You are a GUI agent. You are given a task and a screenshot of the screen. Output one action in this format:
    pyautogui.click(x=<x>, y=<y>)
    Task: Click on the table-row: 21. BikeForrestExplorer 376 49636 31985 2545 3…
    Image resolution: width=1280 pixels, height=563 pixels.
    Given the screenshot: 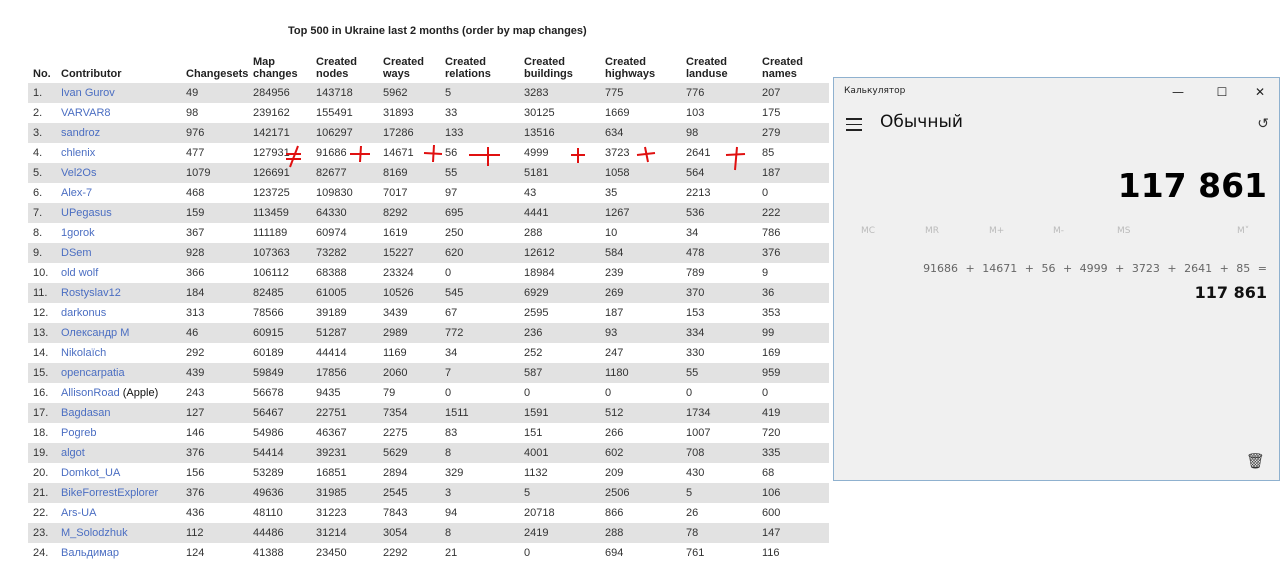 What is the action you would take?
    pyautogui.click(x=428, y=493)
    